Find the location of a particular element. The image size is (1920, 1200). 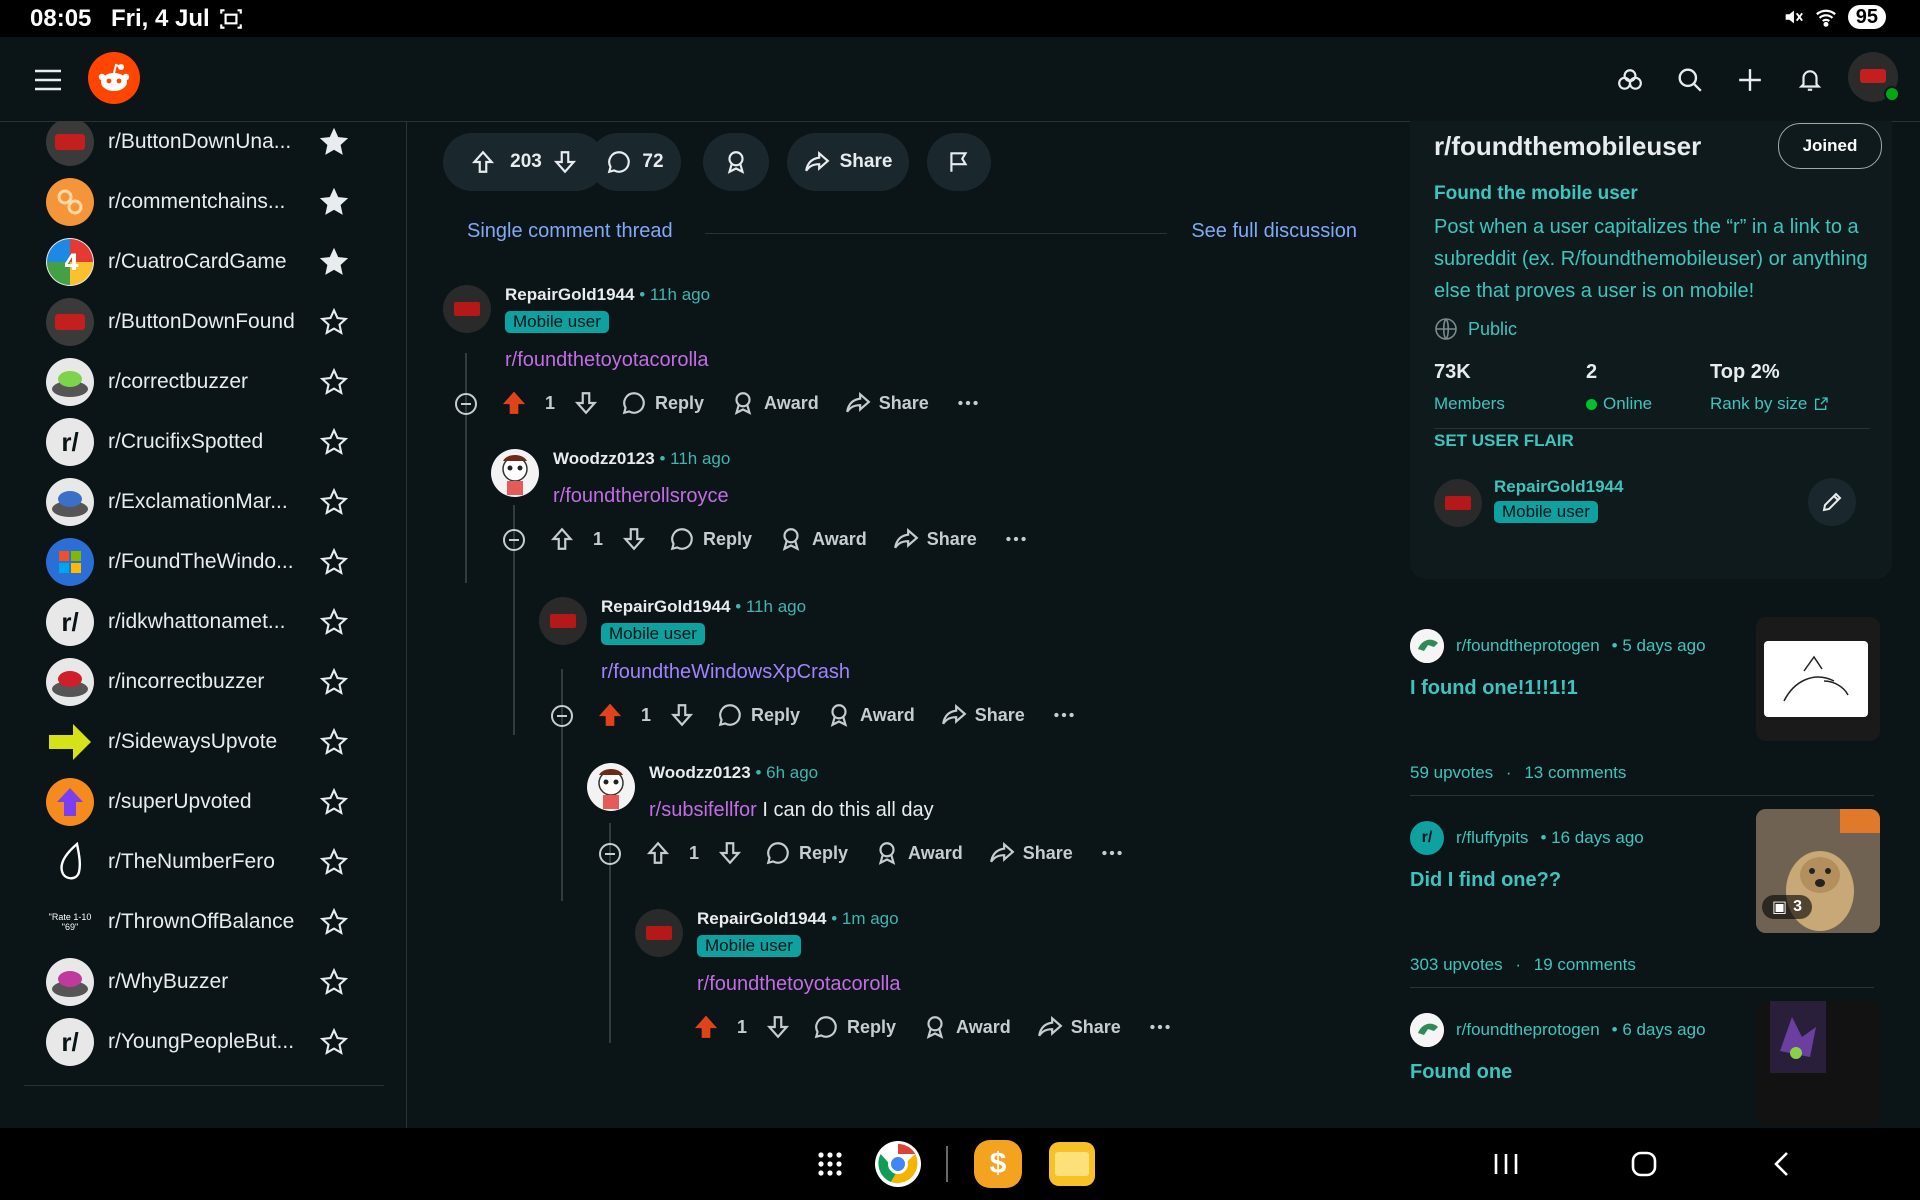

related-post-title: Found one is located at coordinates (1461, 1072).